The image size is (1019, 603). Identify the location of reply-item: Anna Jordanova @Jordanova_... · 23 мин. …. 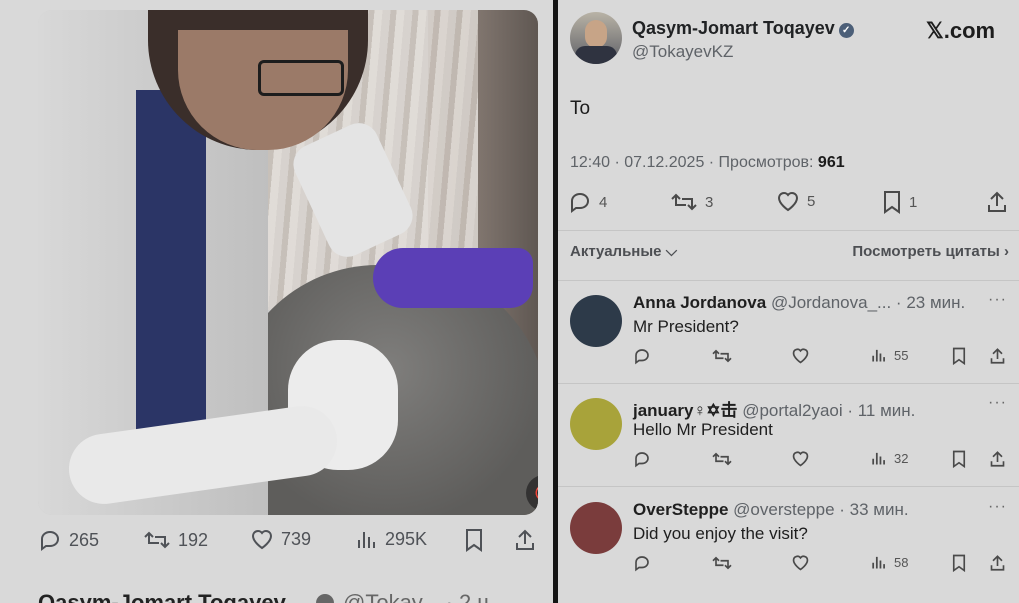
(788, 332).